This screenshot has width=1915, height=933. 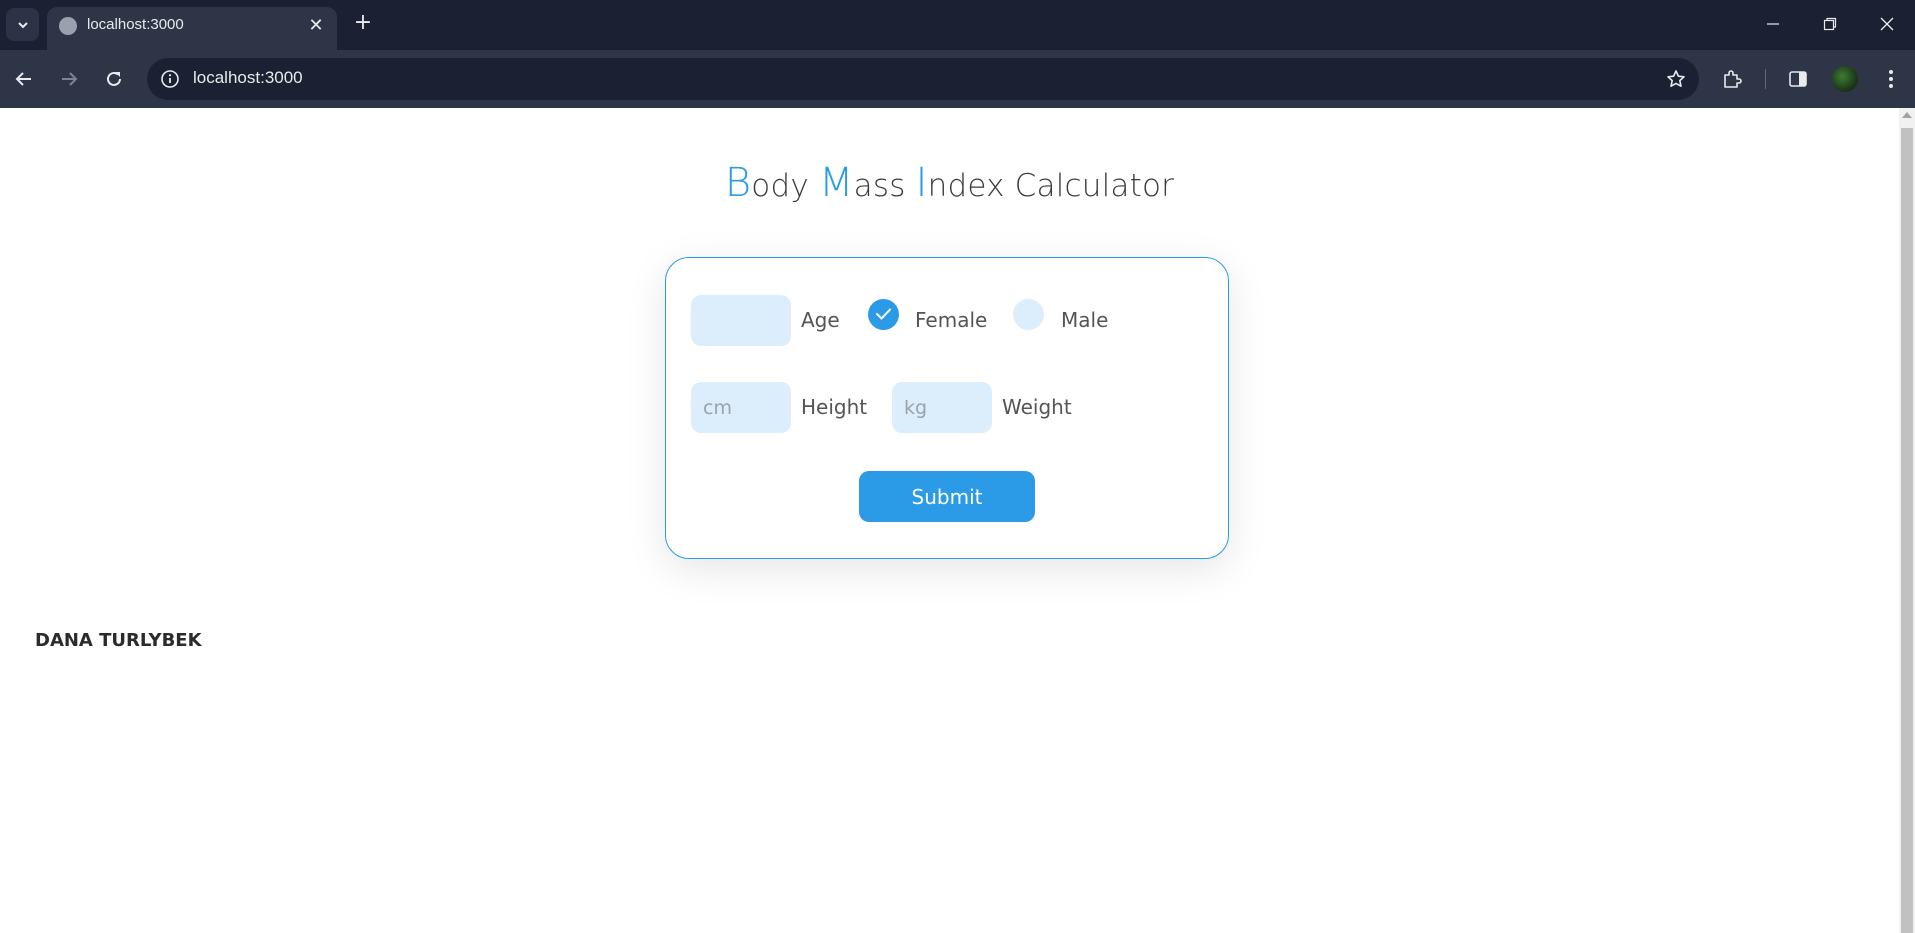 I want to click on bmi-form-card: Age Female Male Height Weight Submit, so click(x=947, y=408).